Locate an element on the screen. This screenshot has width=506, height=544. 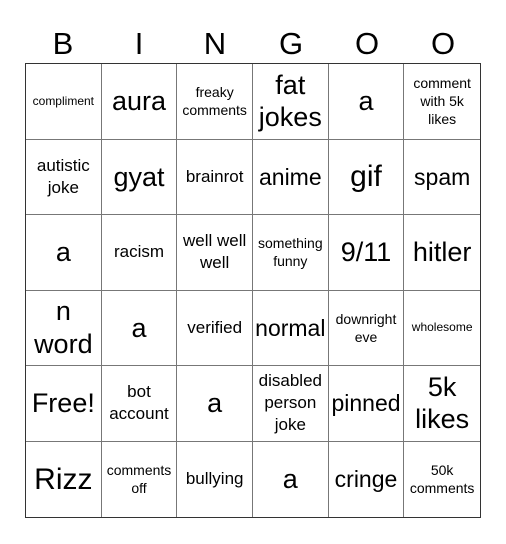
bingo-cell: disabled person joke is located at coordinates (290, 404).